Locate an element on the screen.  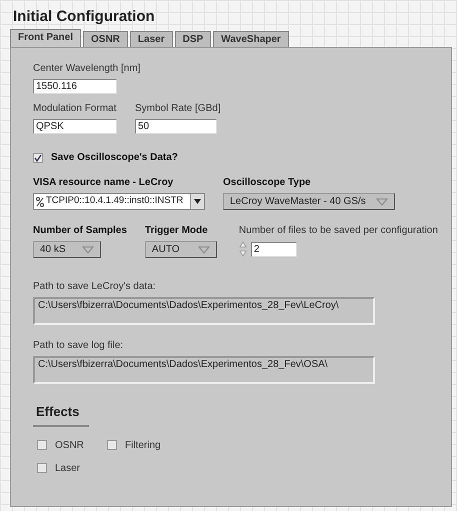
field-label: Number of files to be saved per configuration is located at coordinates (338, 230).